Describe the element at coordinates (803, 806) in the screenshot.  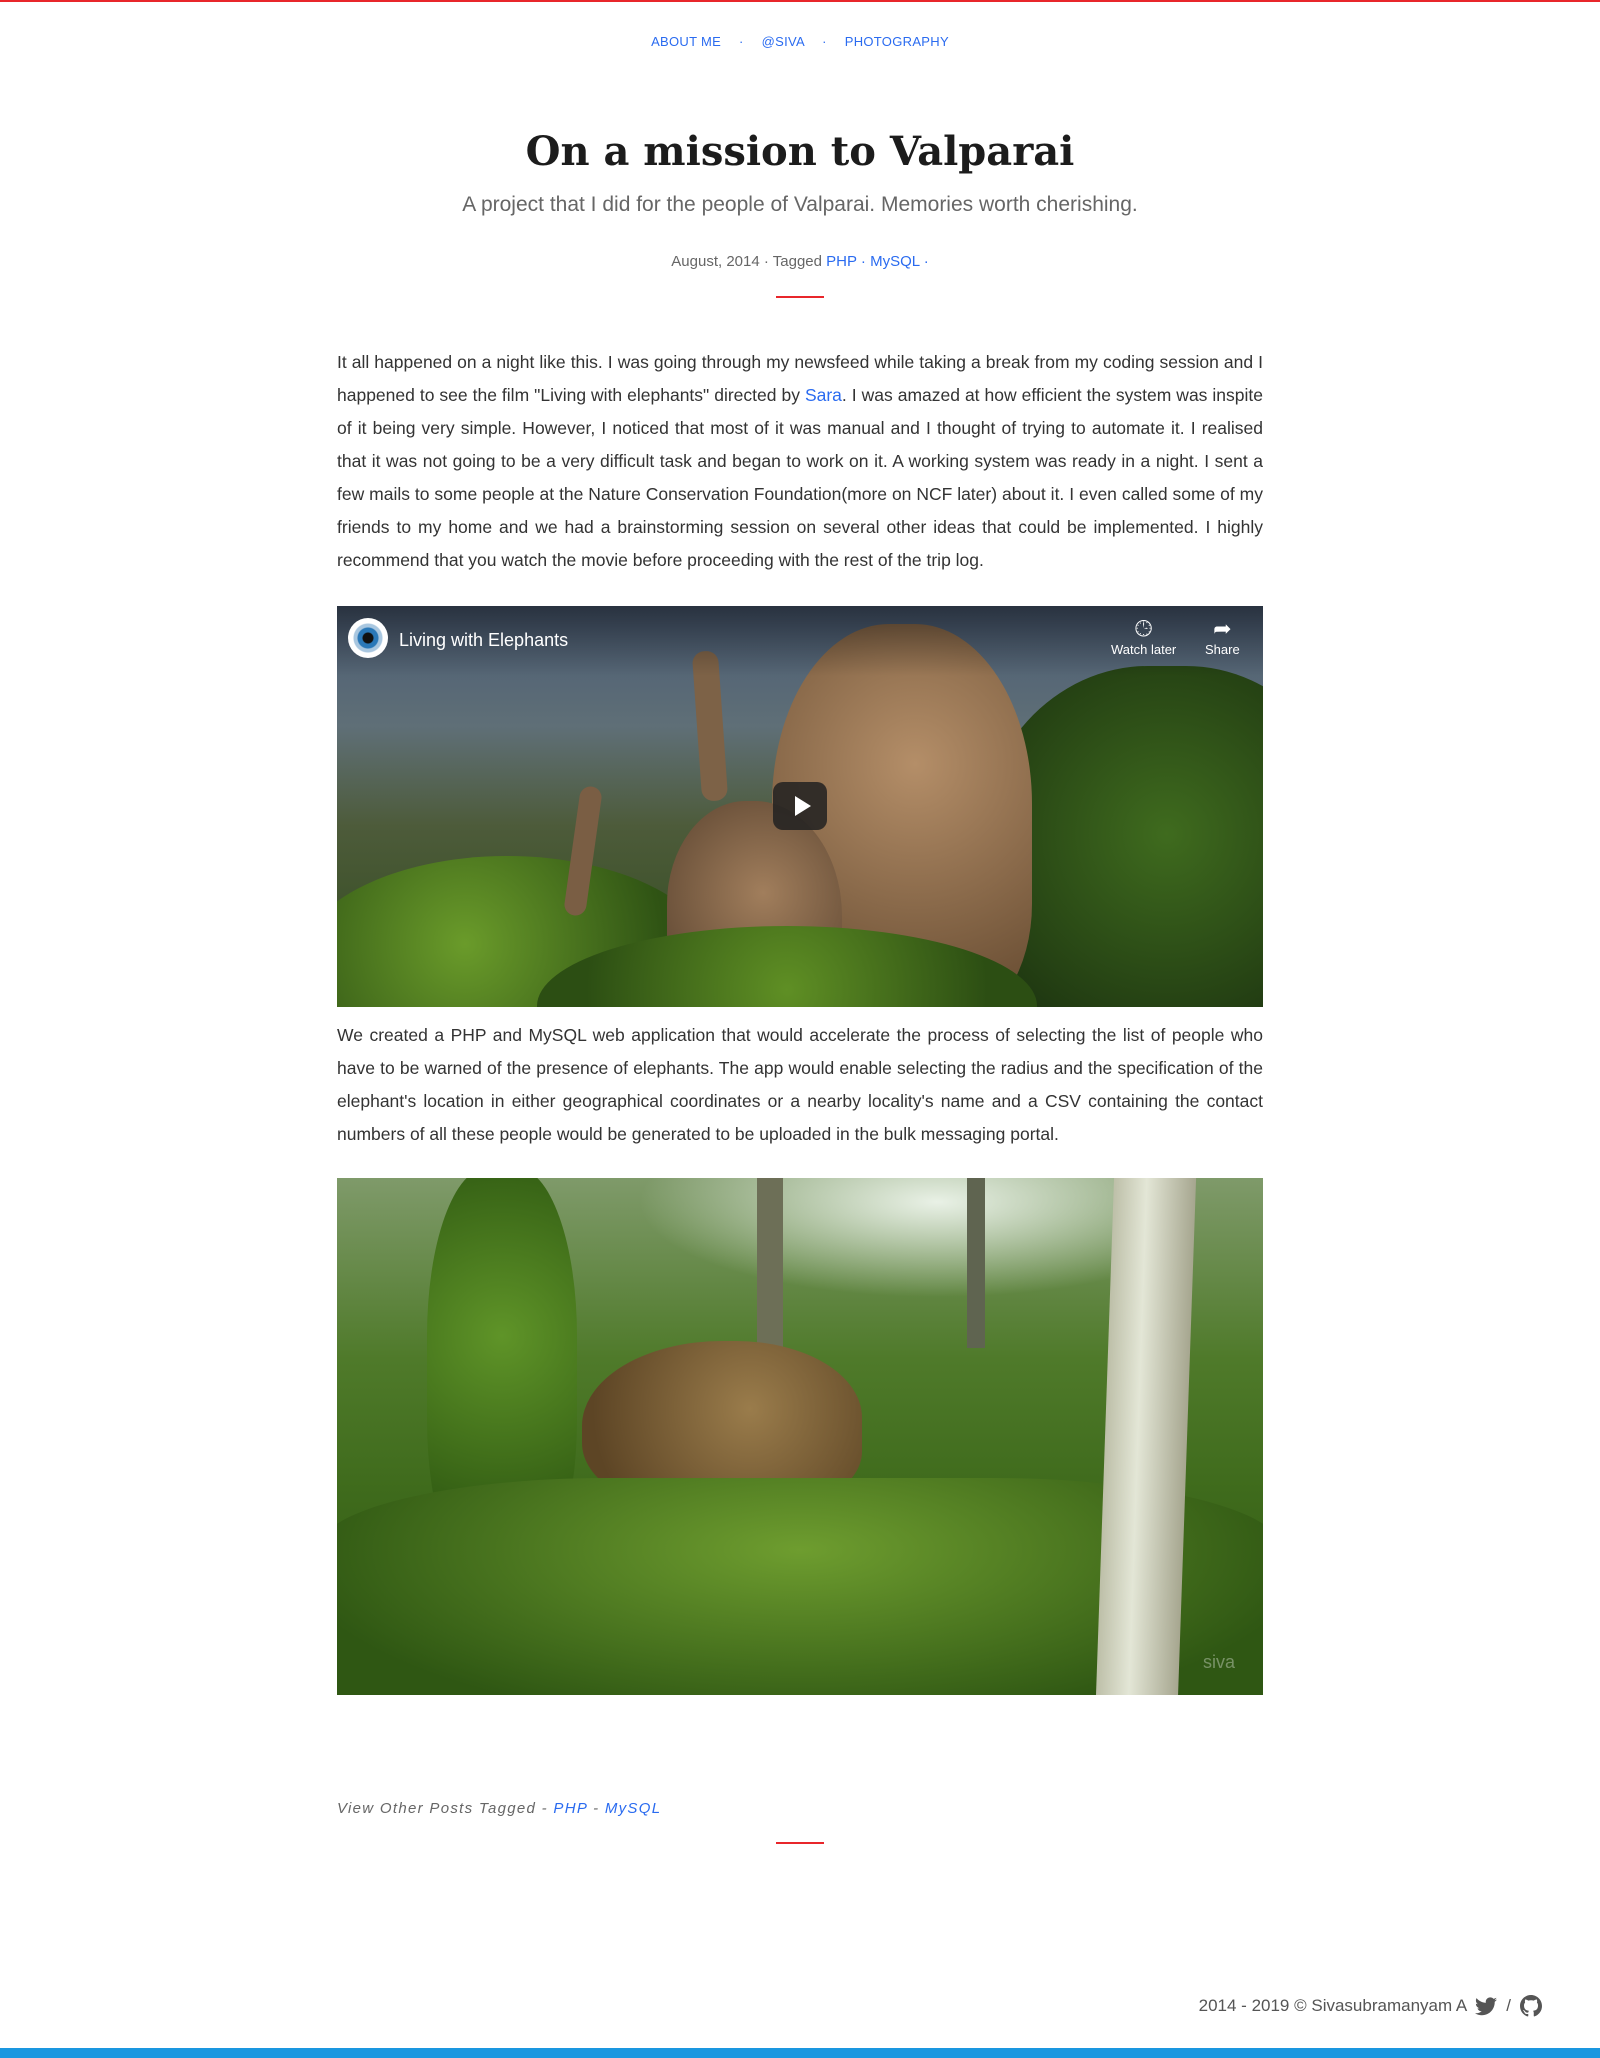
I see `play-icon` at that location.